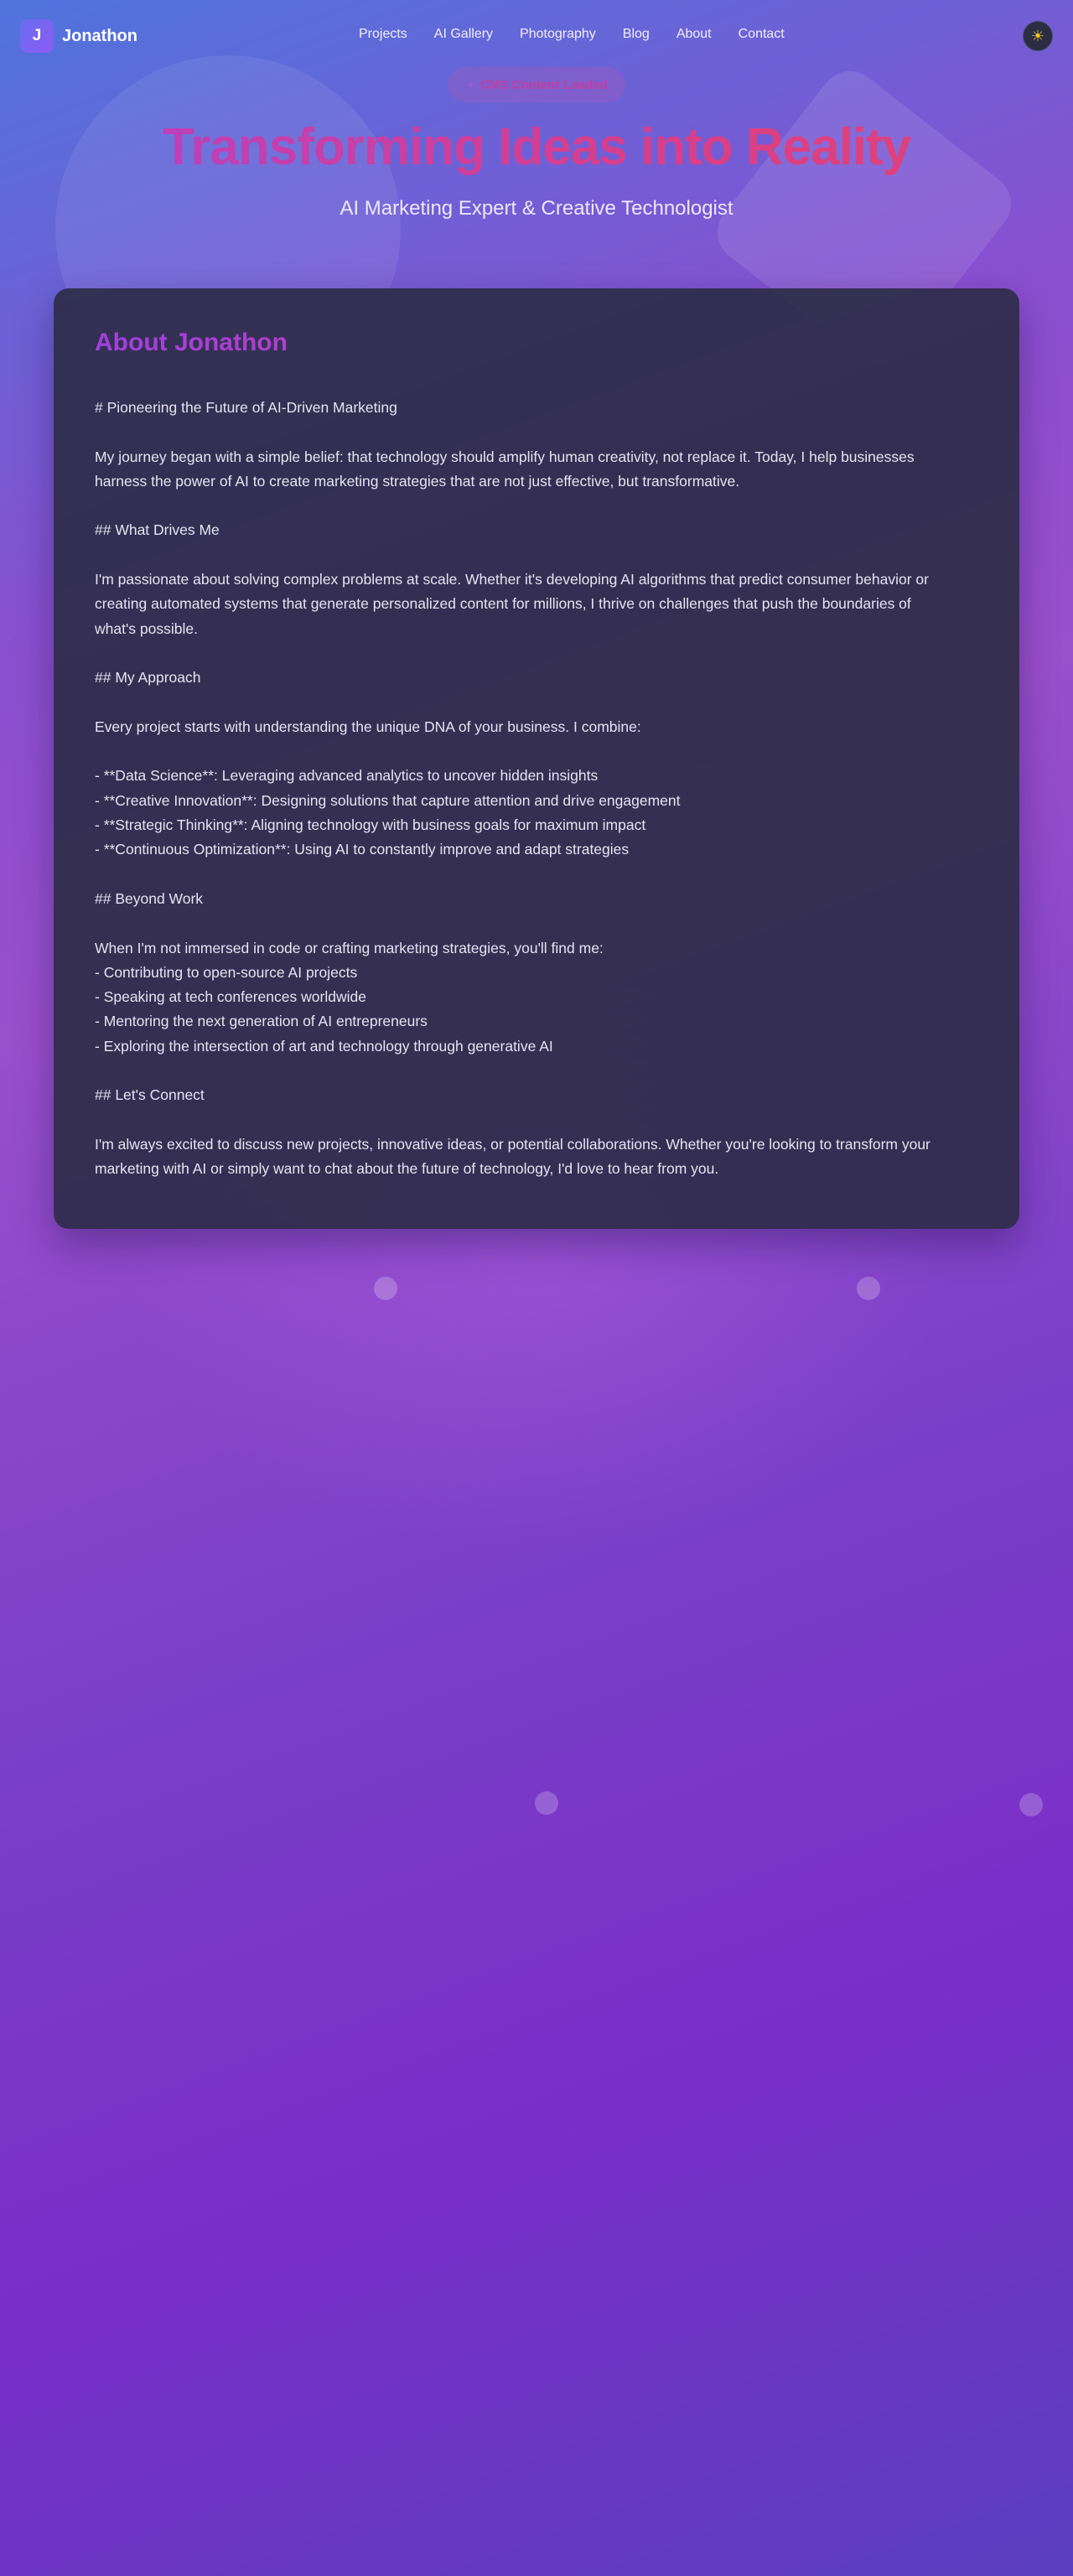 The width and height of the screenshot is (1073, 2576). I want to click on nav-link-photography: Photography, so click(558, 34).